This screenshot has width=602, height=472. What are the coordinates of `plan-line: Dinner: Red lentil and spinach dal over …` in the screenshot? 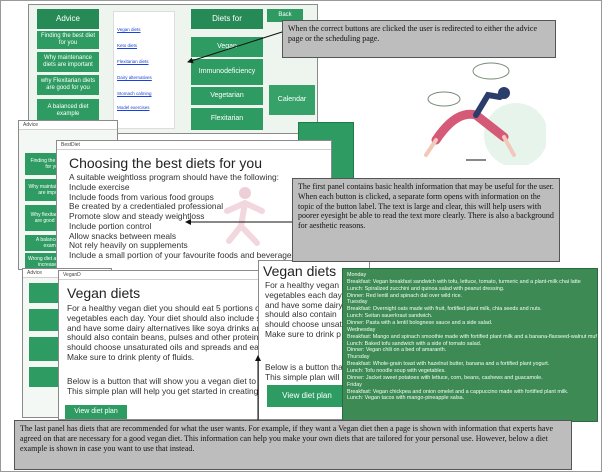 It's located at (405, 295).